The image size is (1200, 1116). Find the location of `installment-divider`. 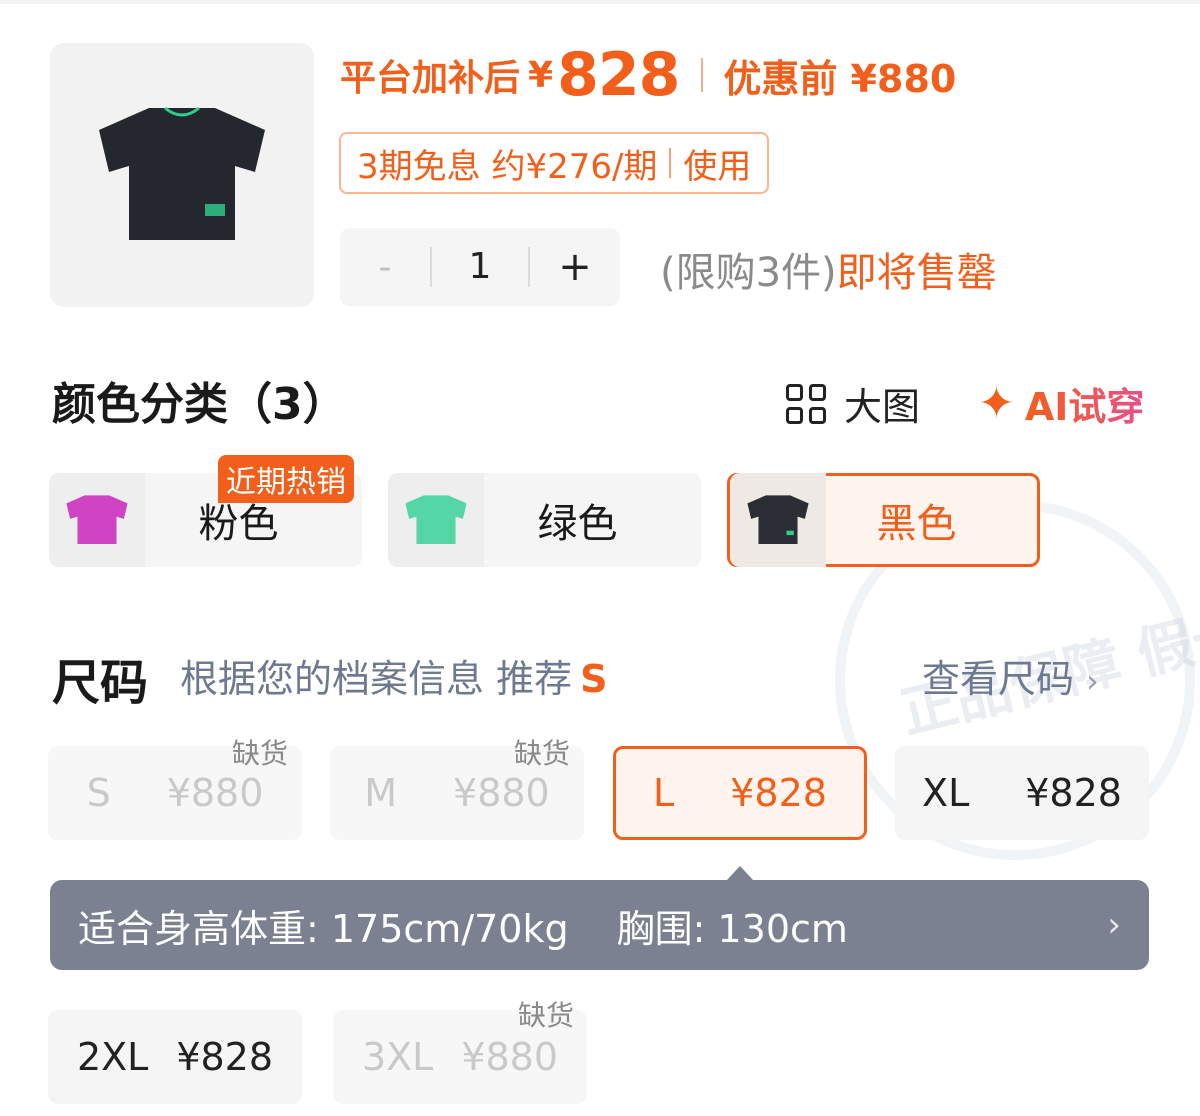

installment-divider is located at coordinates (670, 163).